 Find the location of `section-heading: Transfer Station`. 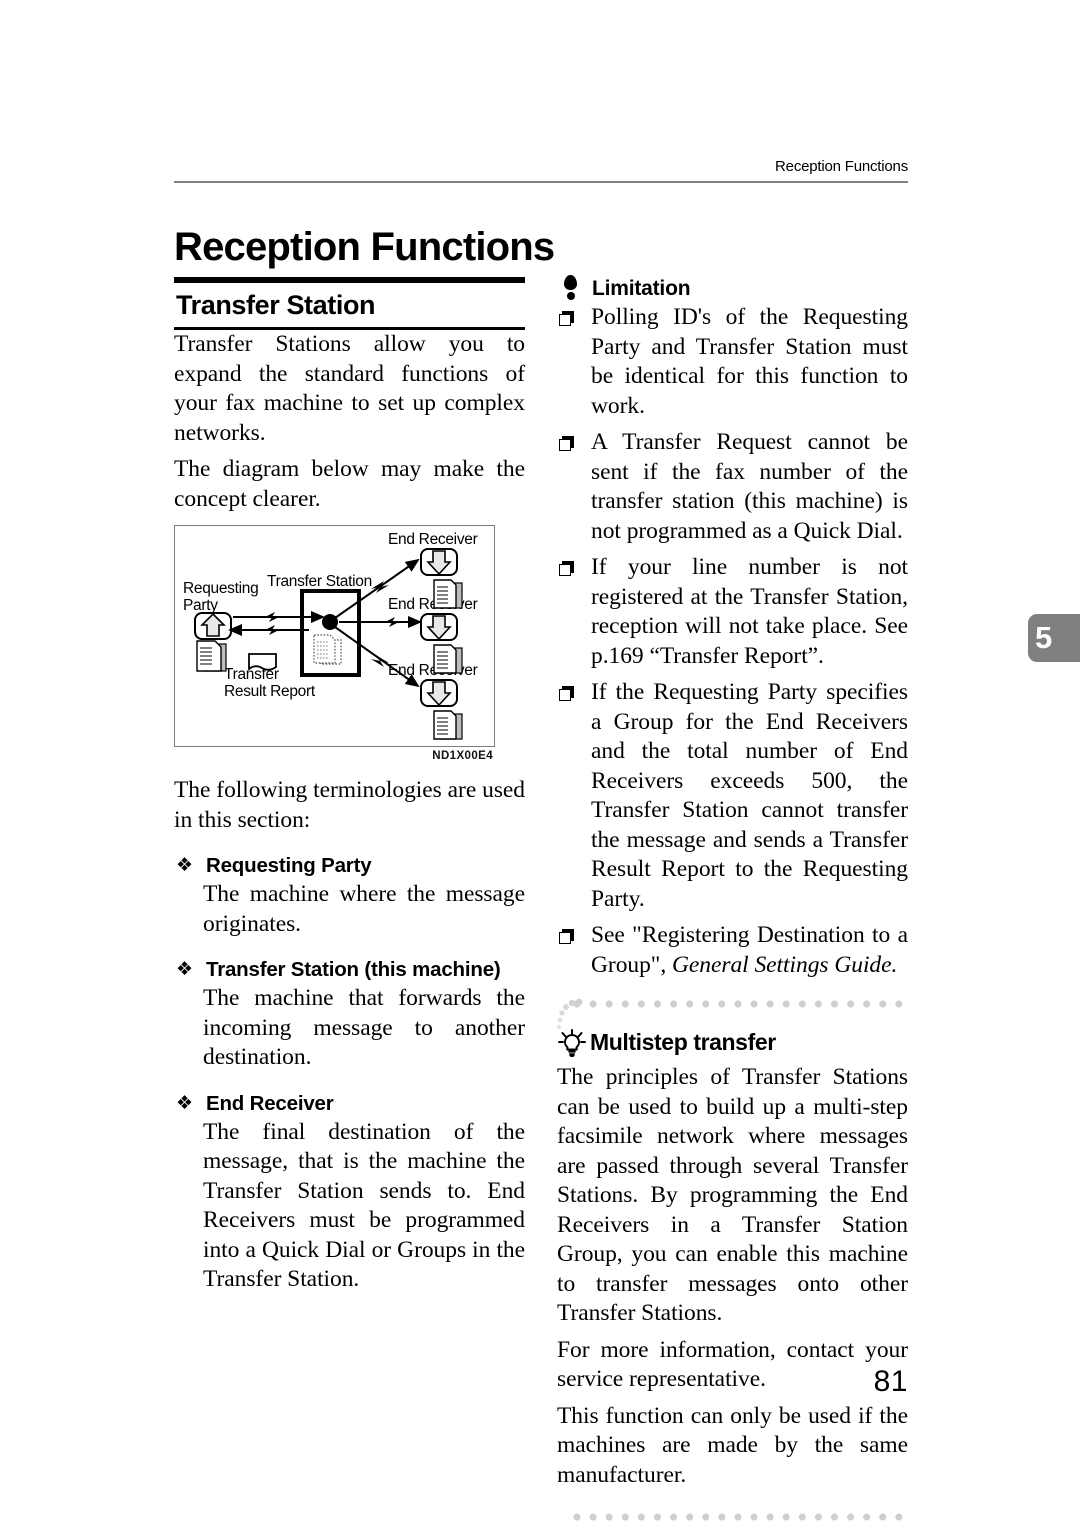

section-heading: Transfer Station is located at coordinates (349, 303).